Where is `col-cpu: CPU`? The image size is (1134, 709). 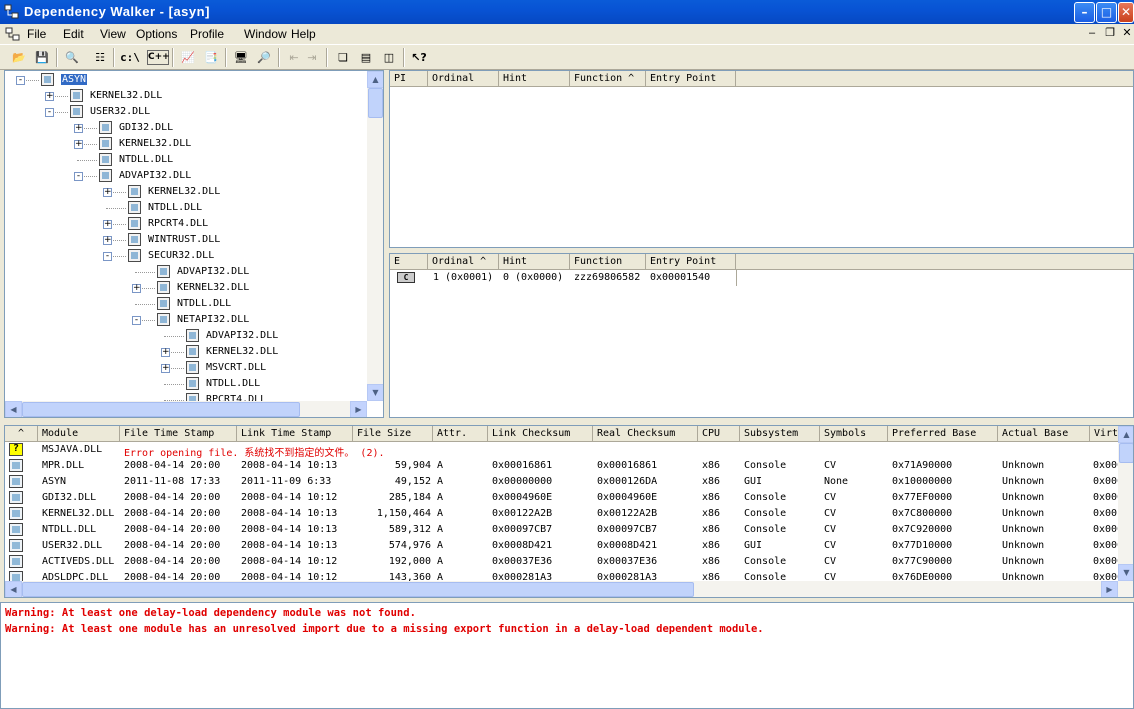
col-cpu: CPU is located at coordinates (719, 434).